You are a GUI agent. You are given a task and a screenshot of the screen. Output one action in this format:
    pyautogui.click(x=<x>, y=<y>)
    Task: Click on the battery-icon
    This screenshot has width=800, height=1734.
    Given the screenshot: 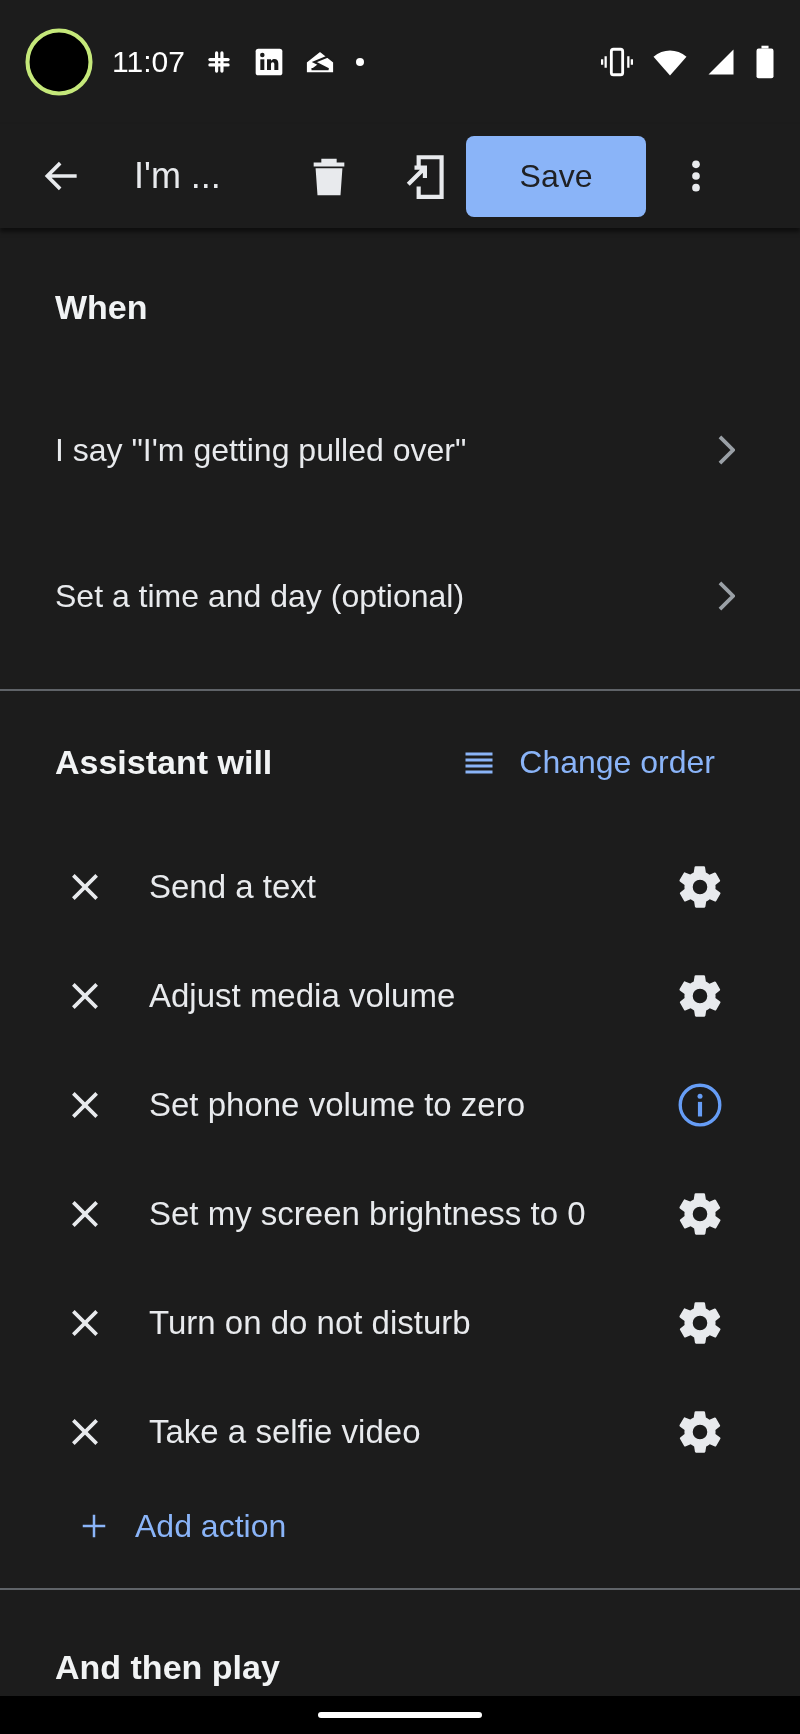 What is the action you would take?
    pyautogui.click(x=765, y=62)
    